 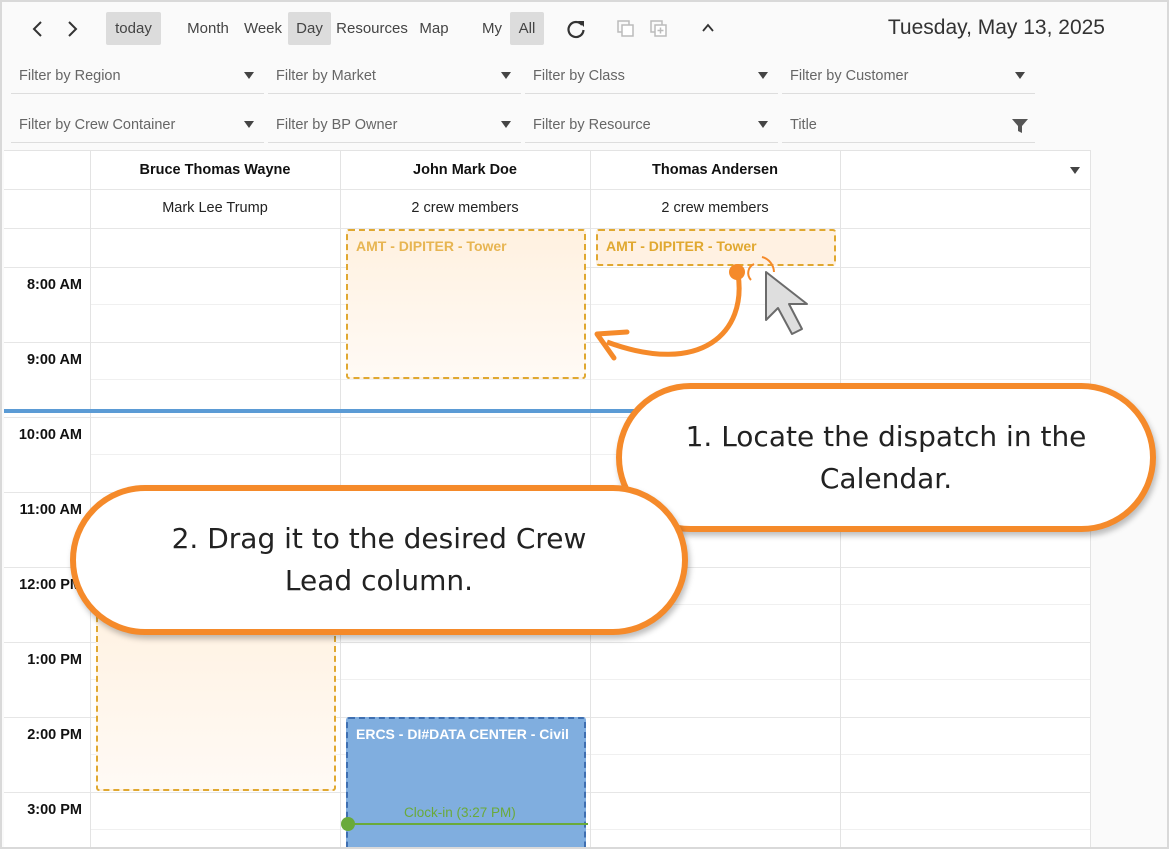 What do you see at coordinates (737, 272) in the screenshot?
I see `drag-handle-dot` at bounding box center [737, 272].